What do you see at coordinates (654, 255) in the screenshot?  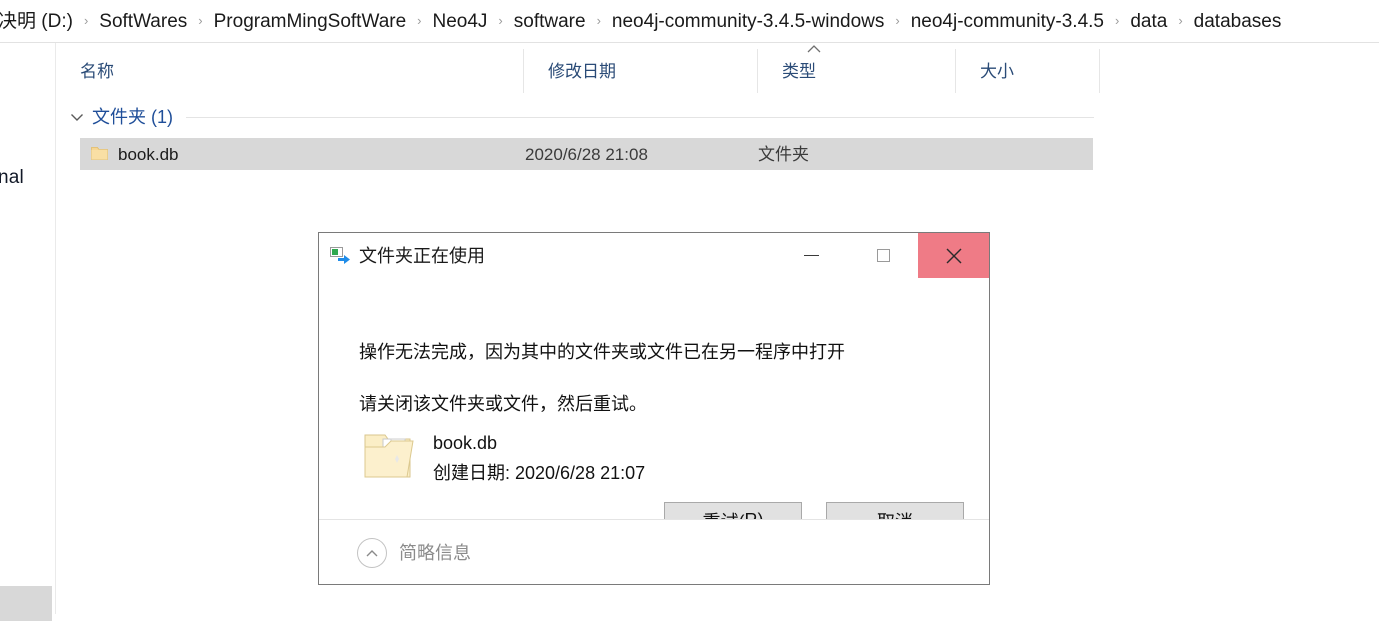 I see `dialog-titlebar: 文件夹正在使用` at bounding box center [654, 255].